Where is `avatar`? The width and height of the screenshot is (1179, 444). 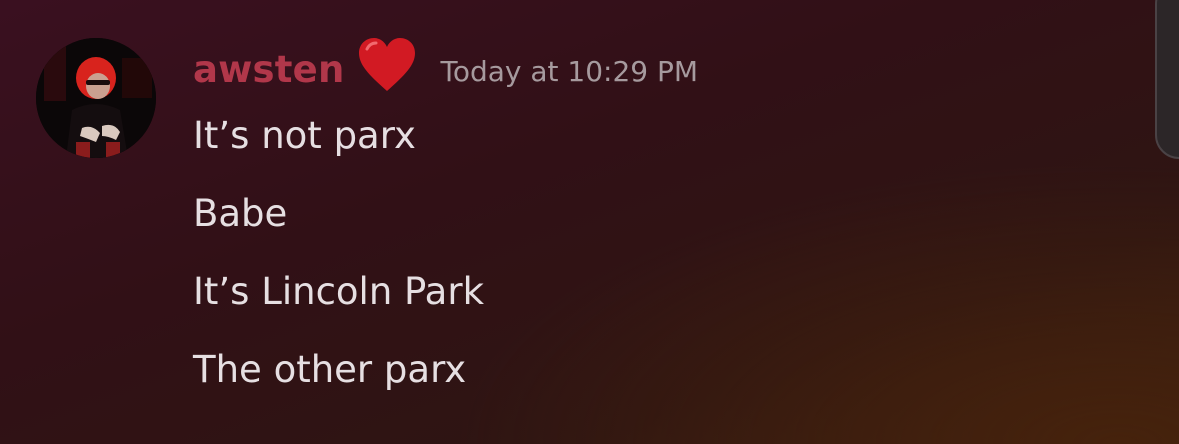
avatar is located at coordinates (96, 98).